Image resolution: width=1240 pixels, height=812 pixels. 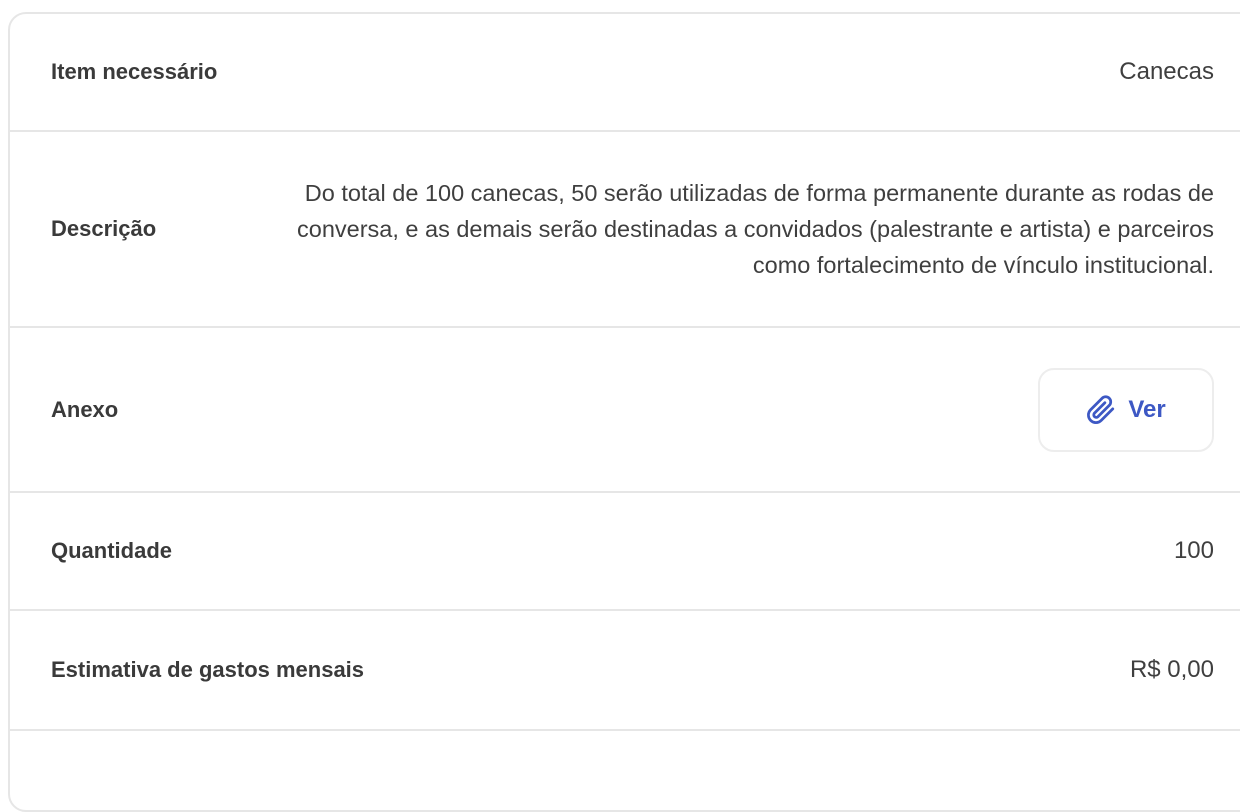 I want to click on paperclip-icon, so click(x=1101, y=409).